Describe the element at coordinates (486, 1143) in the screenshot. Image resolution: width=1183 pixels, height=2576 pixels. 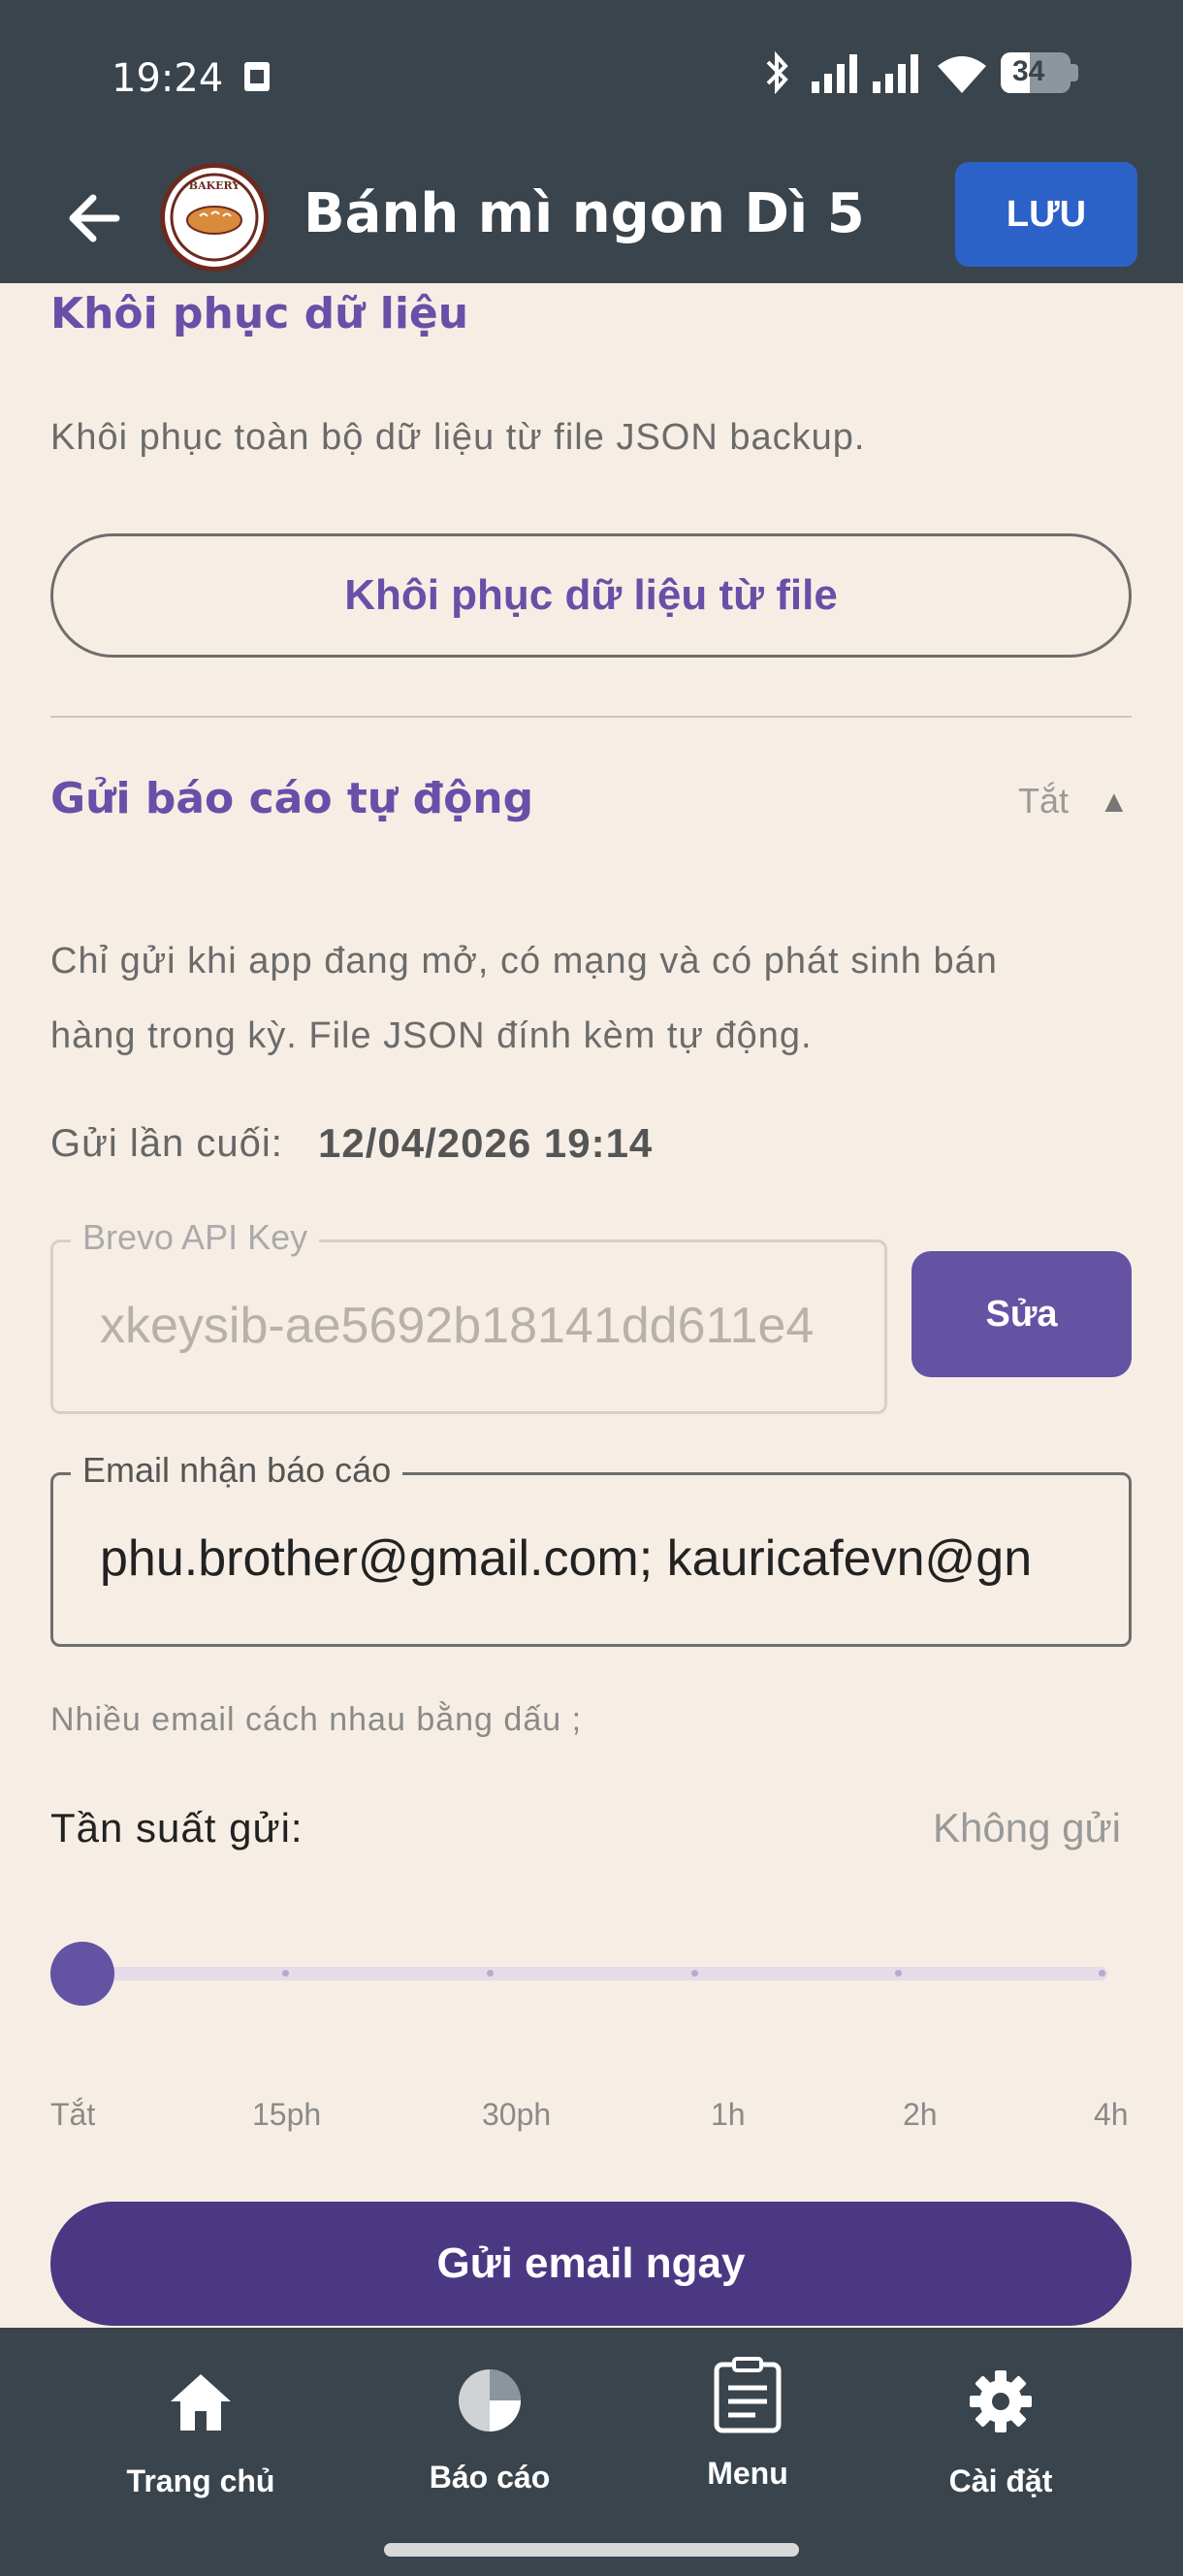
I see `last-sent-value: 12/04/2026 19:14` at that location.